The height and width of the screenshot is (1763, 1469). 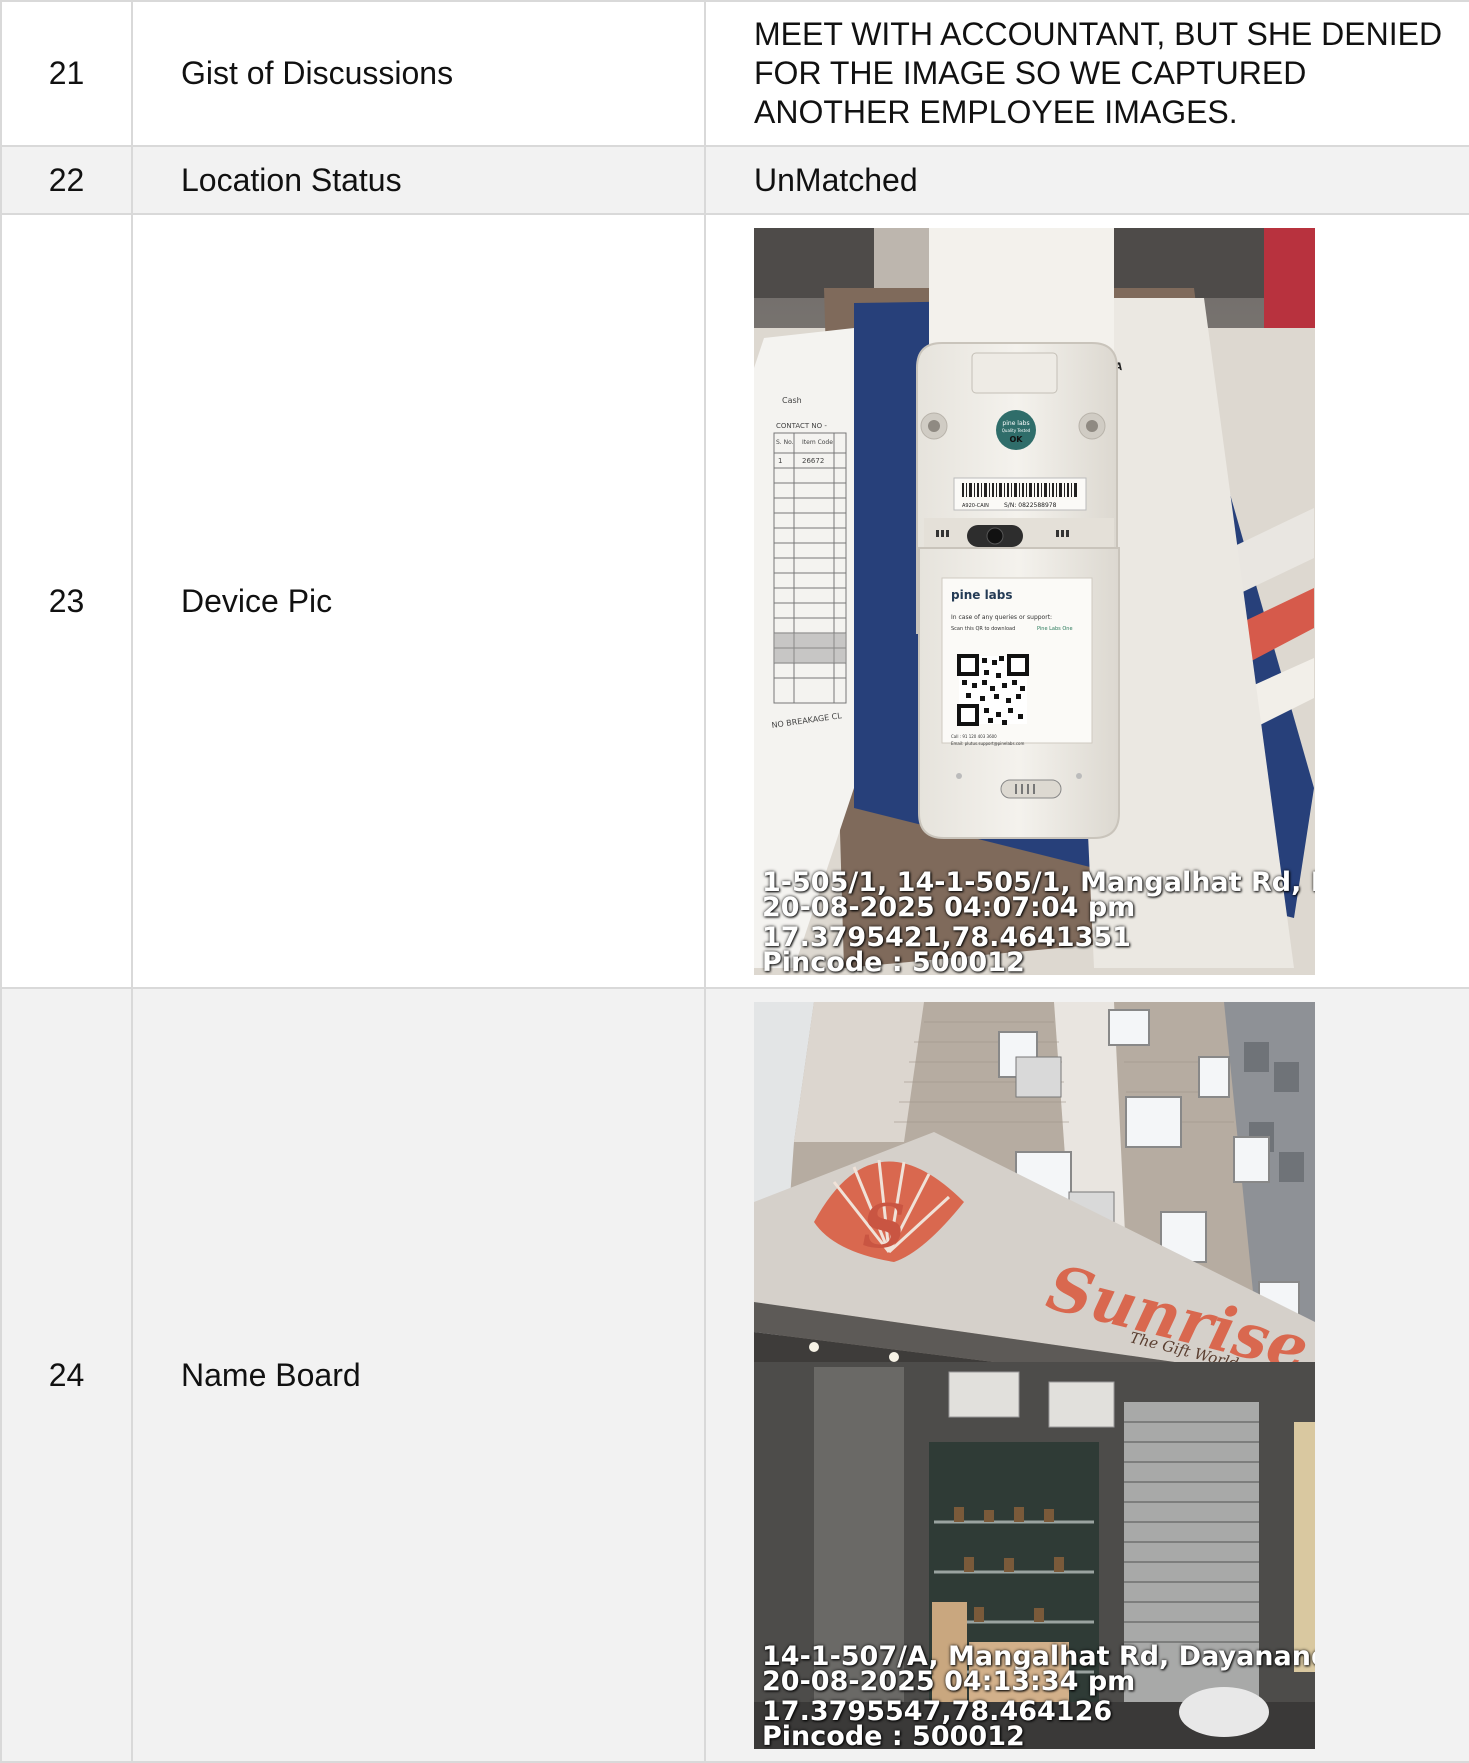 I want to click on stamp-datetime: 20-08-2025 04:13:34 pm, so click(x=949, y=1681).